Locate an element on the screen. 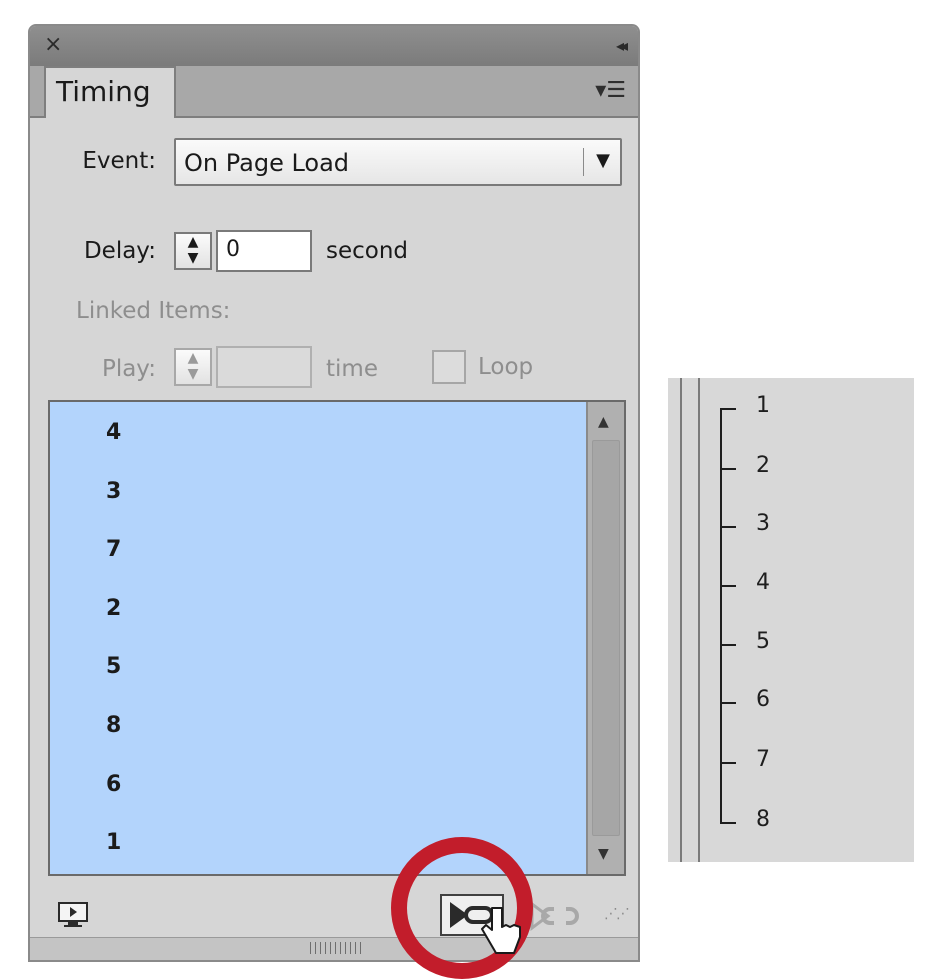 The width and height of the screenshot is (944, 979). loop-label: Loop is located at coordinates (506, 367).